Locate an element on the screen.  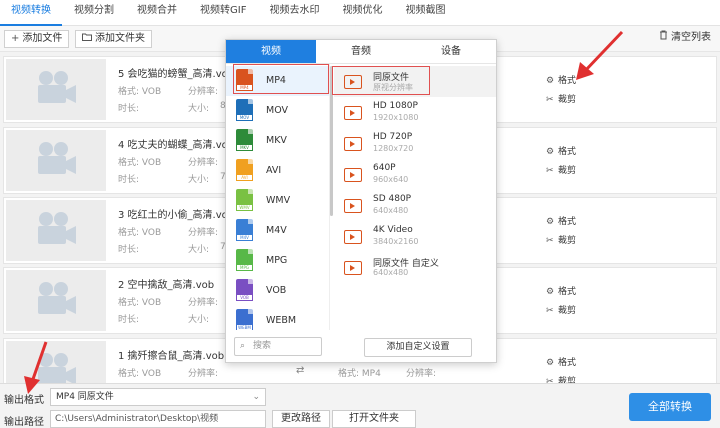
format-item-mpg: MPG MPG is located at coordinates (277, 261).